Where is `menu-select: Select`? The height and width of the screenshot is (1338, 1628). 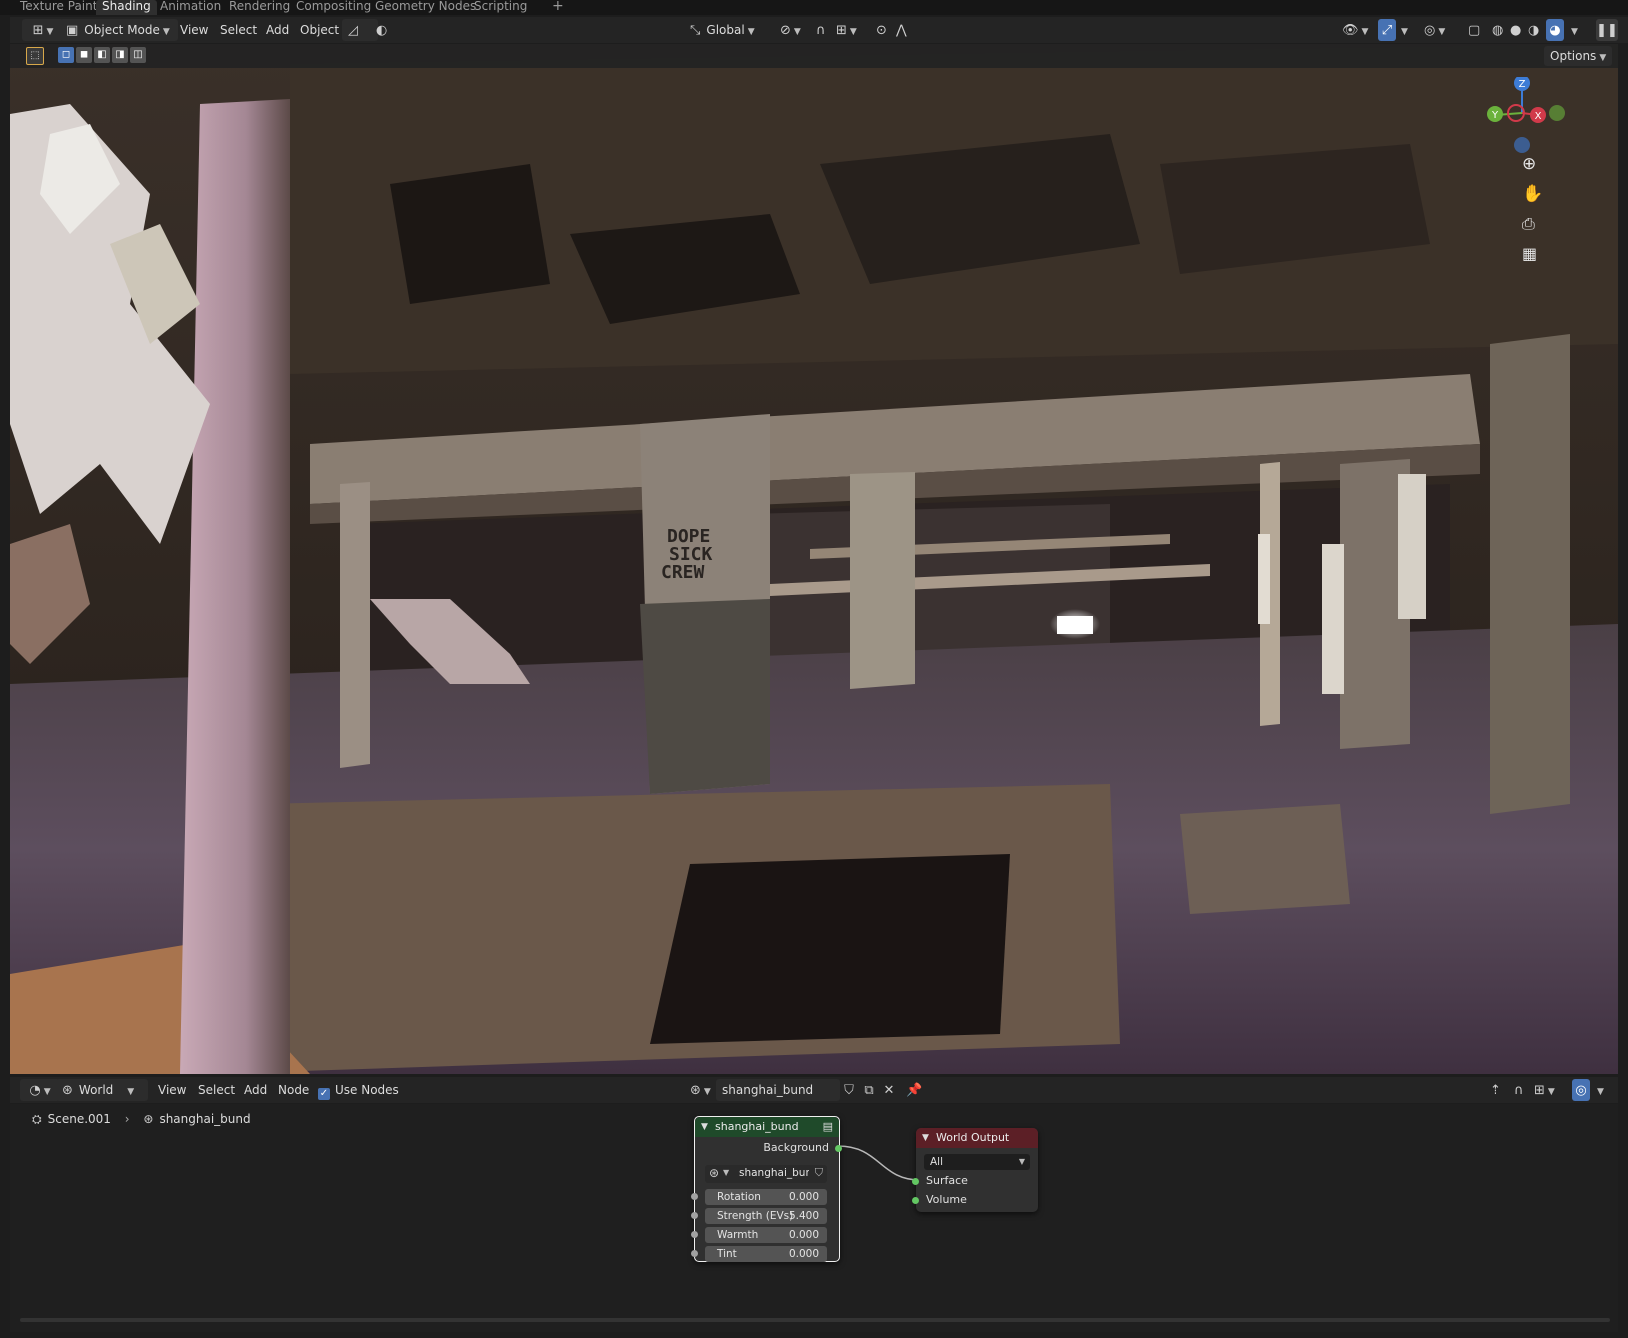 menu-select: Select is located at coordinates (238, 30).